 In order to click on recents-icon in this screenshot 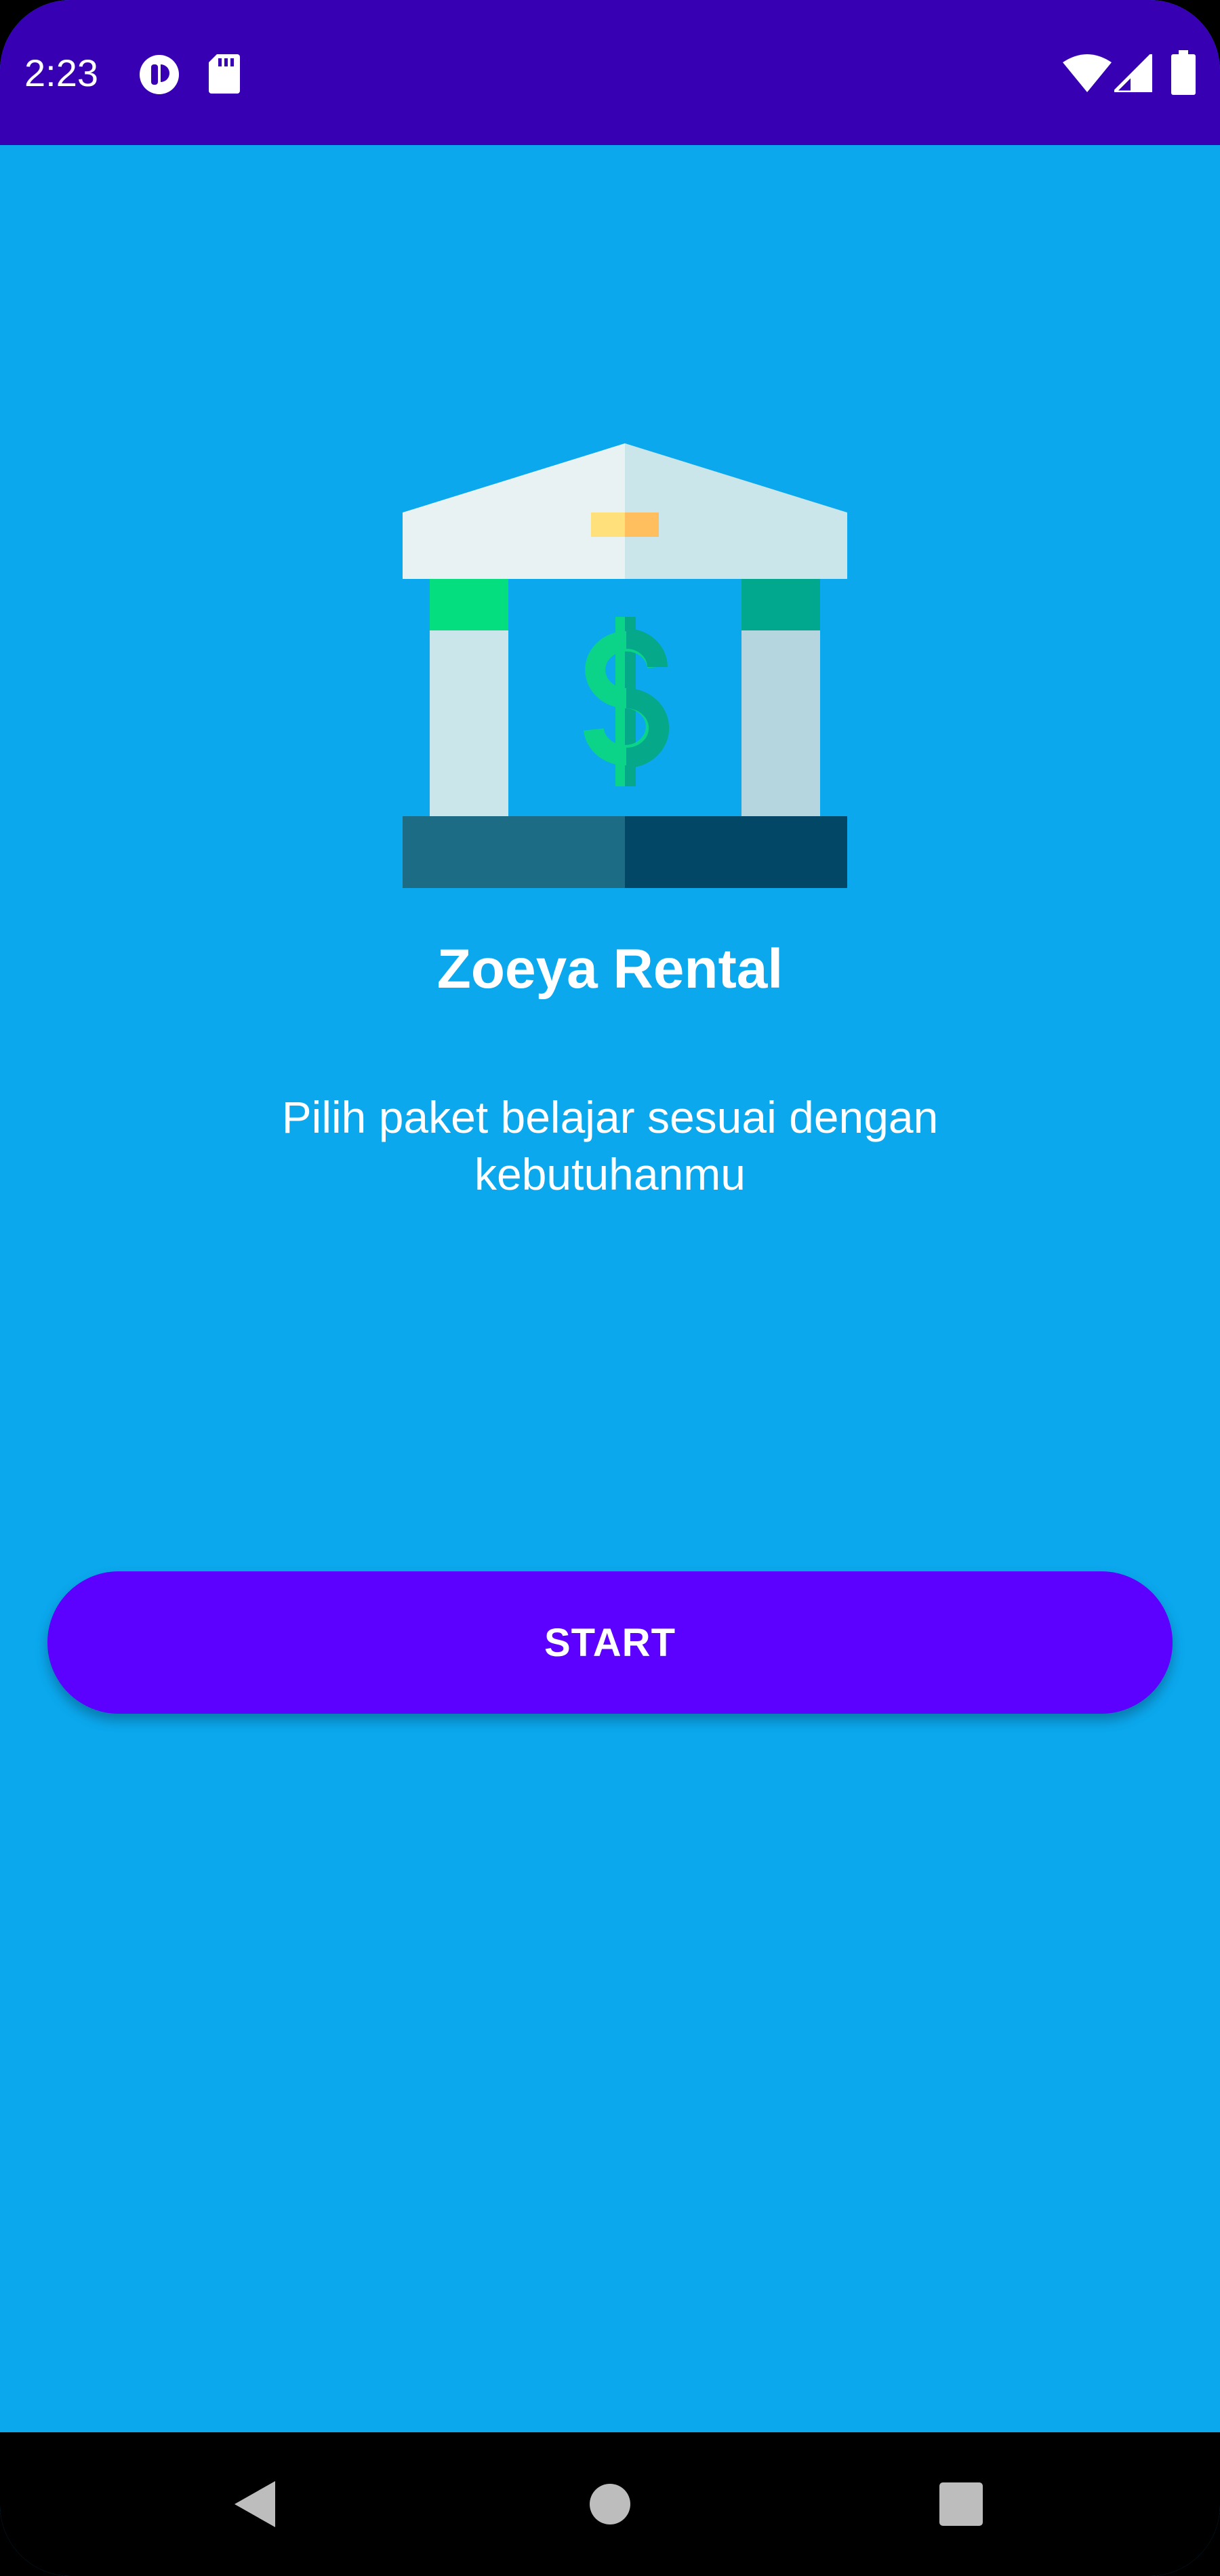, I will do `click(961, 2504)`.